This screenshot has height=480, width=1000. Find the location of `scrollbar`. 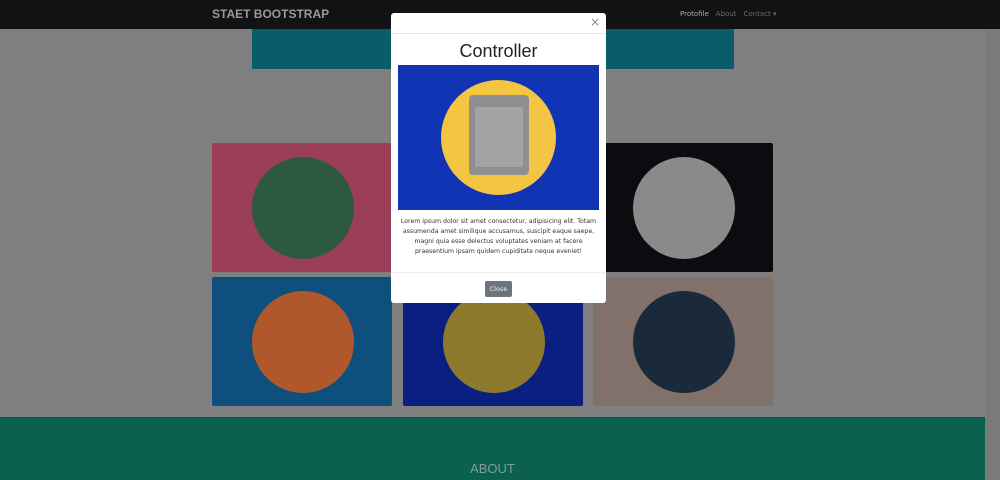

scrollbar is located at coordinates (992, 254).